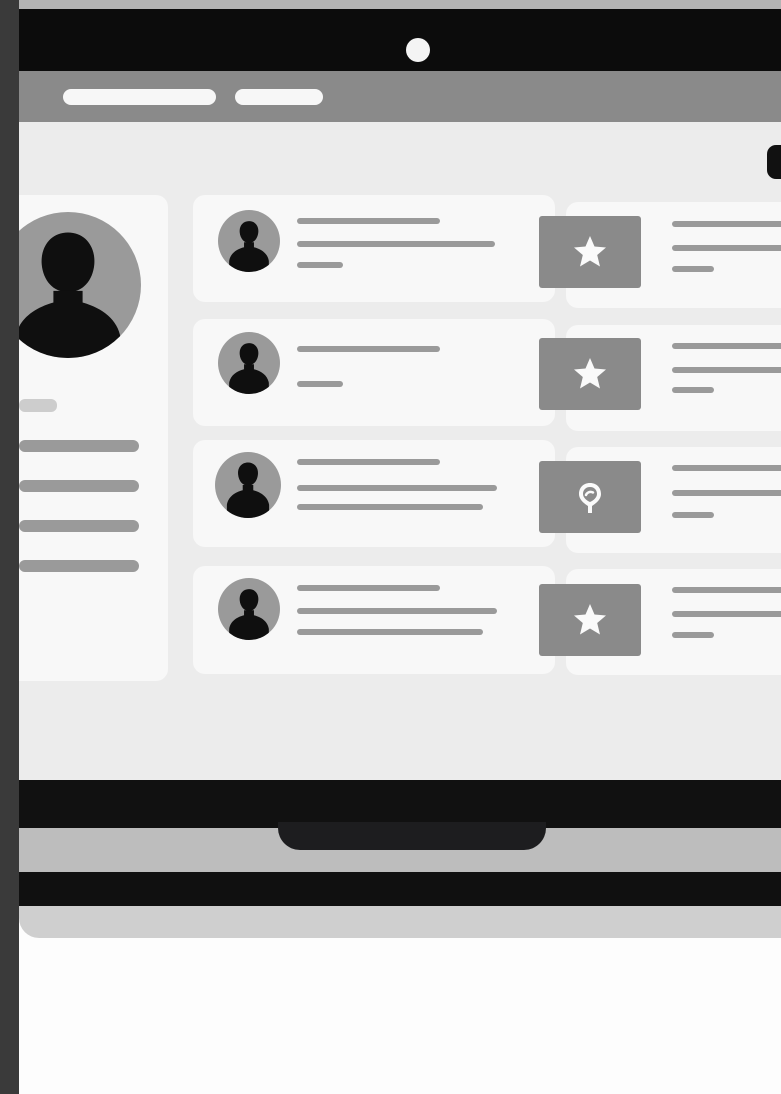 The width and height of the screenshot is (781, 1094). Describe the element at coordinates (400, 96) in the screenshot. I see `app-header-bar` at that location.